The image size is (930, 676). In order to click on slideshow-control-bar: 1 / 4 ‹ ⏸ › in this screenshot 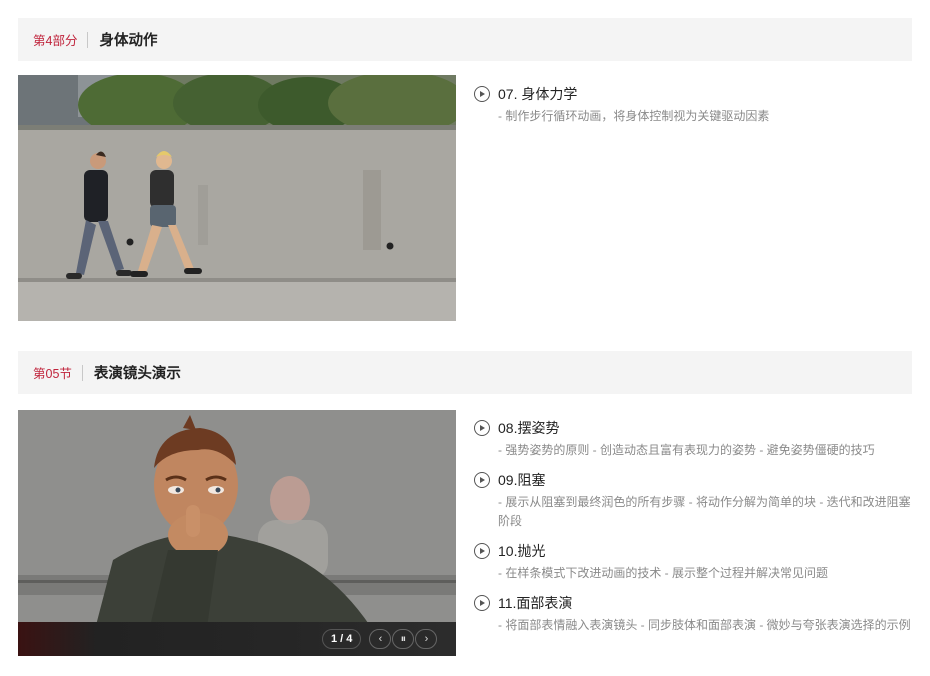, I will do `click(237, 639)`.